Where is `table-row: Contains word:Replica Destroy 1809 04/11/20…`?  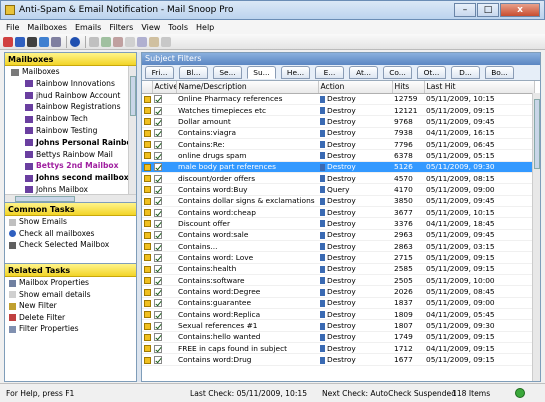 table-row: Contains word:Replica Destroy 1809 04/11/20… is located at coordinates (338, 314).